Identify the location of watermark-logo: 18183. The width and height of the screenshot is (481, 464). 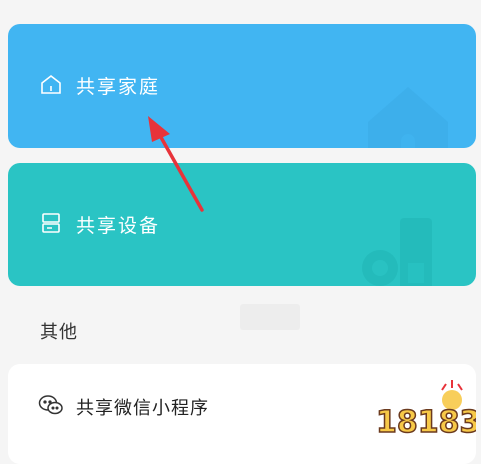
(426, 413).